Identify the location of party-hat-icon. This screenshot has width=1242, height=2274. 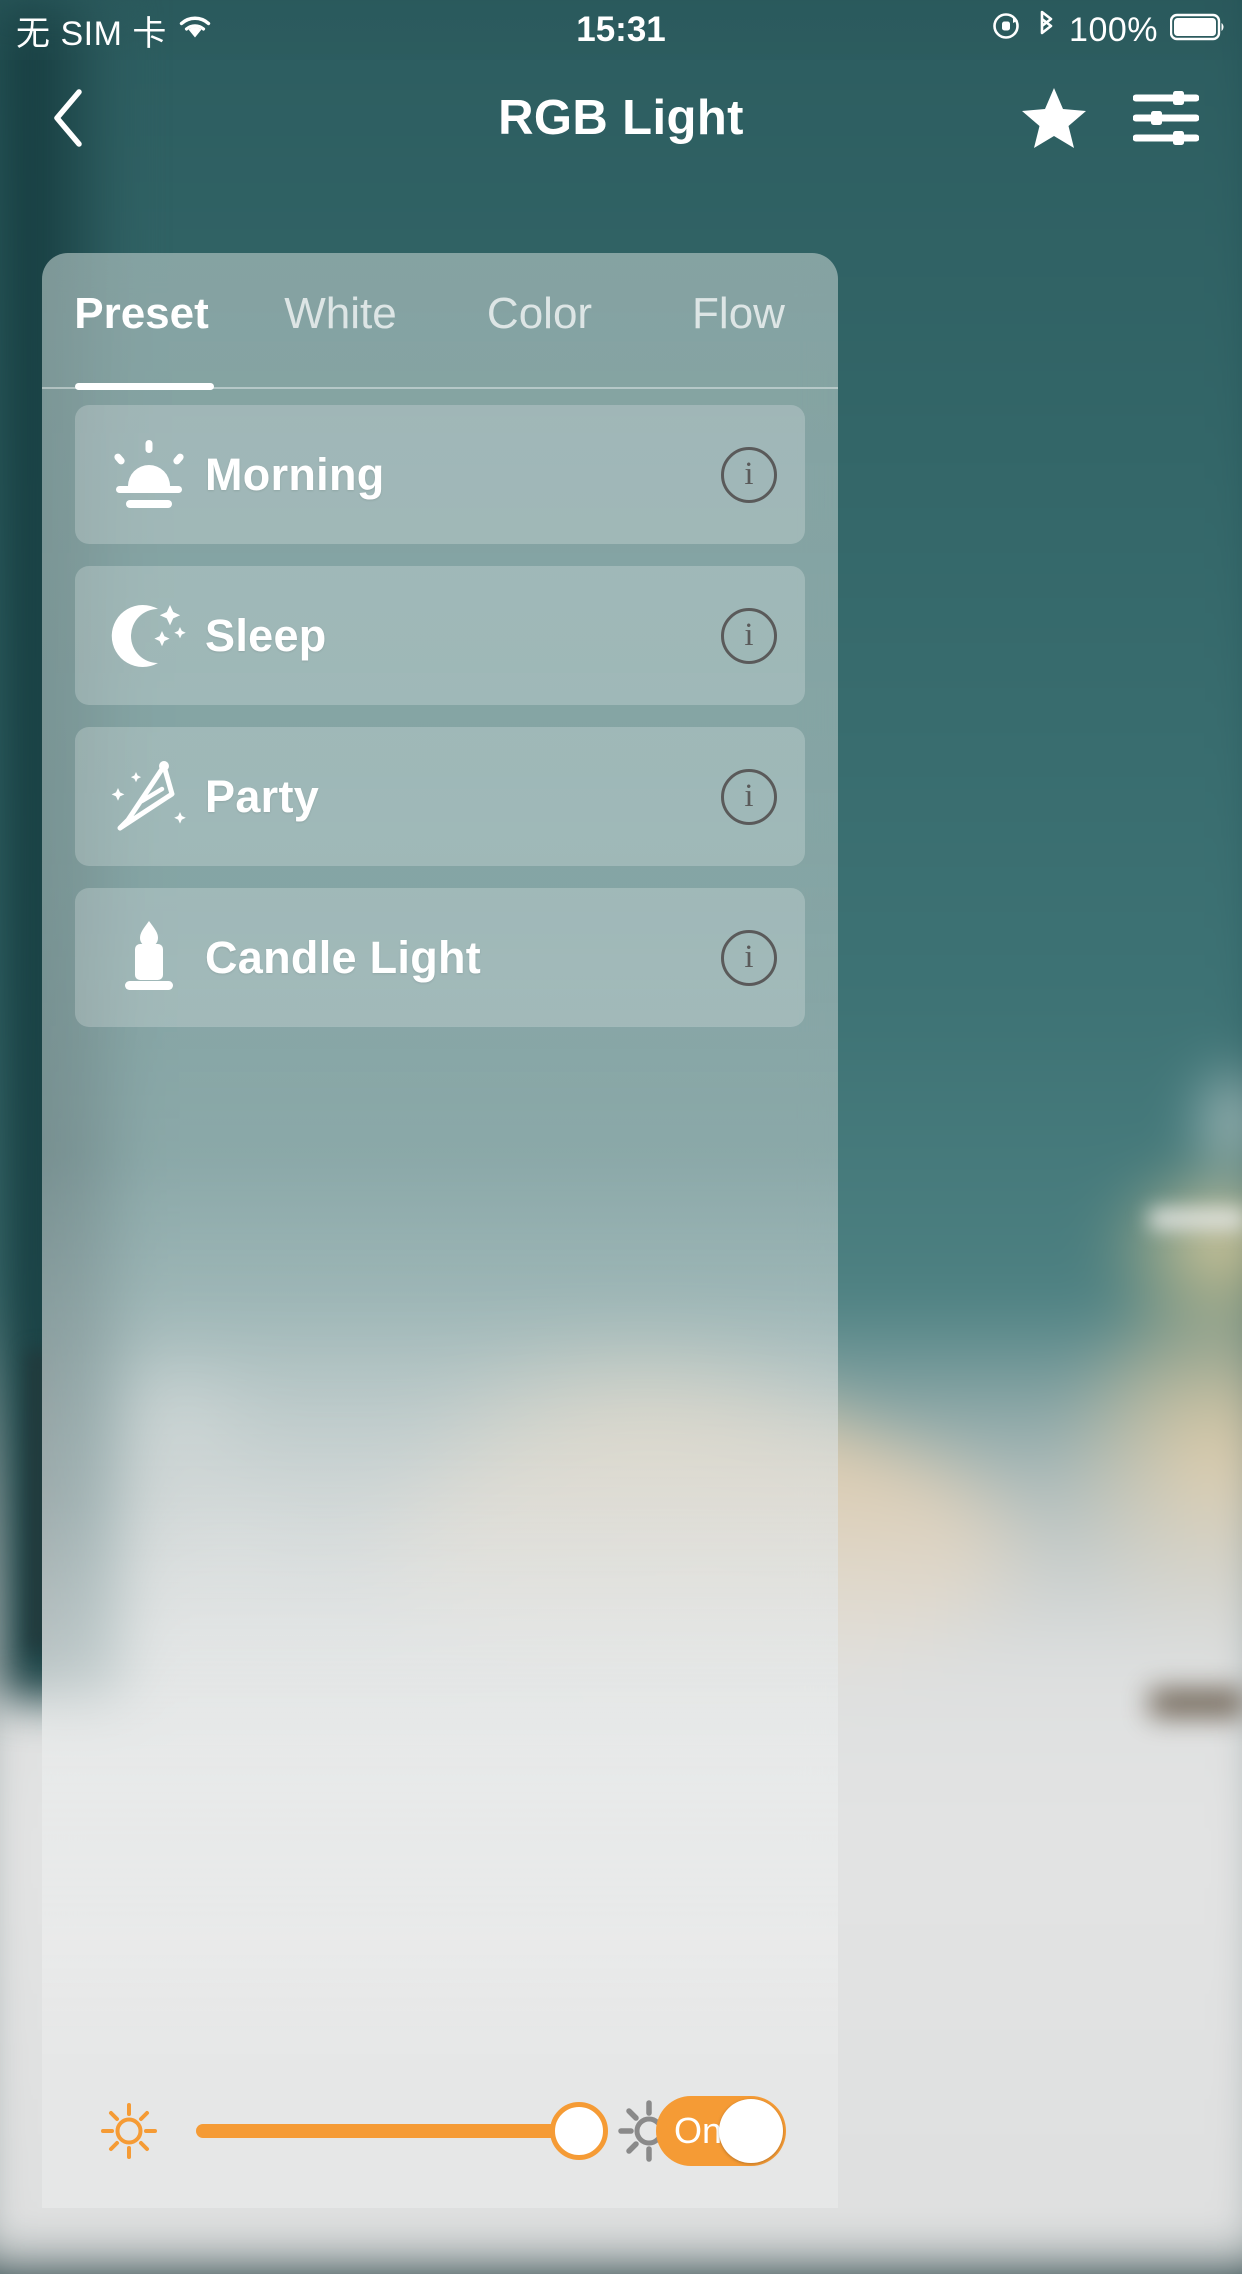
(149, 797).